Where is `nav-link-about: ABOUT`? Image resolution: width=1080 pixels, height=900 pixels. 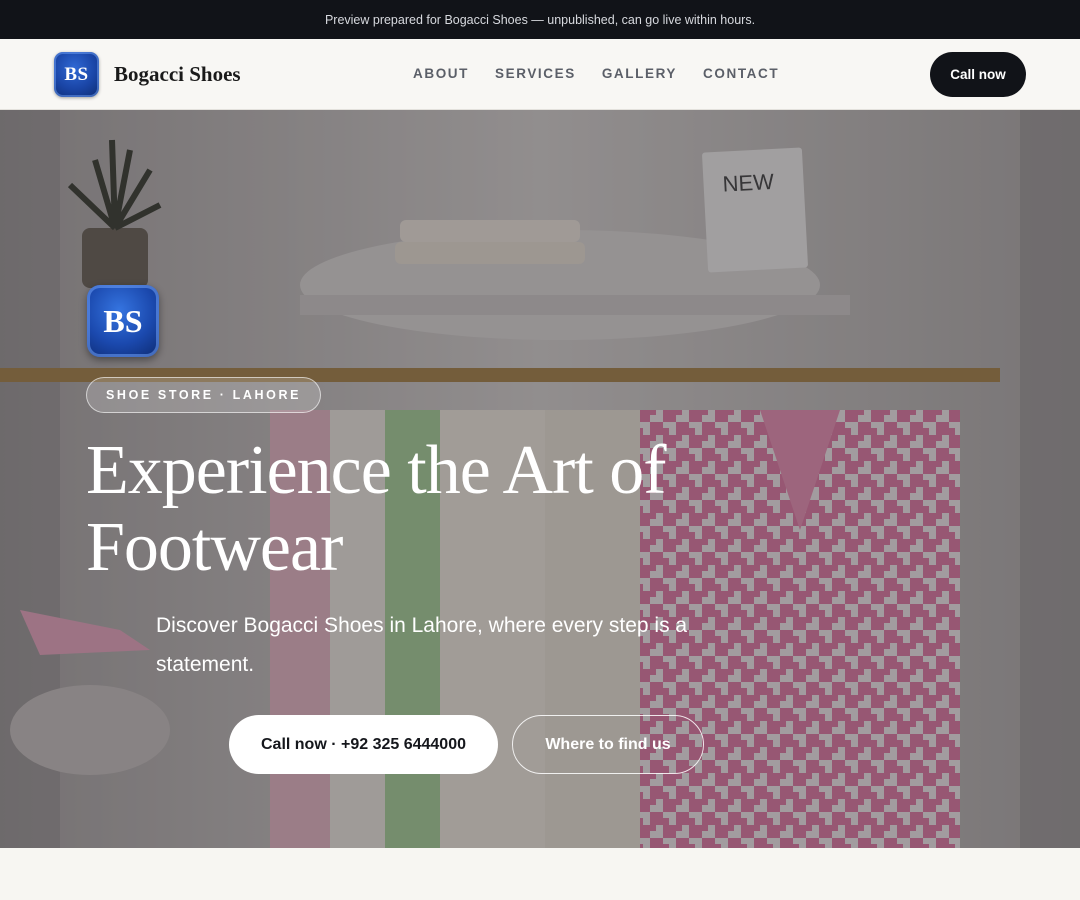 nav-link-about: ABOUT is located at coordinates (441, 73).